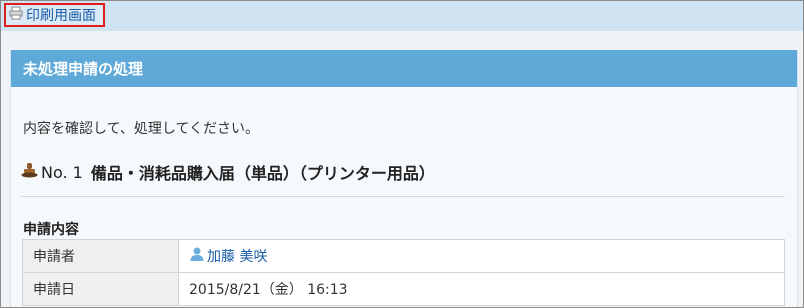  I want to click on table-row: 申請日 2015/8/21（金） 16:13, so click(403, 289).